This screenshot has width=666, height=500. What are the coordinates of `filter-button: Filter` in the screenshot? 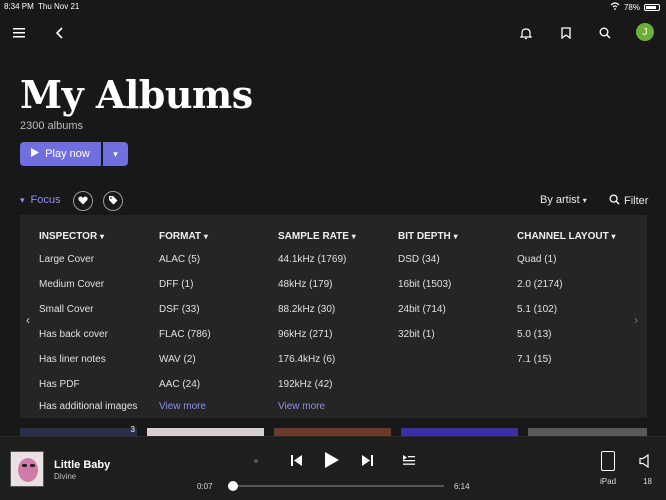 It's located at (628, 201).